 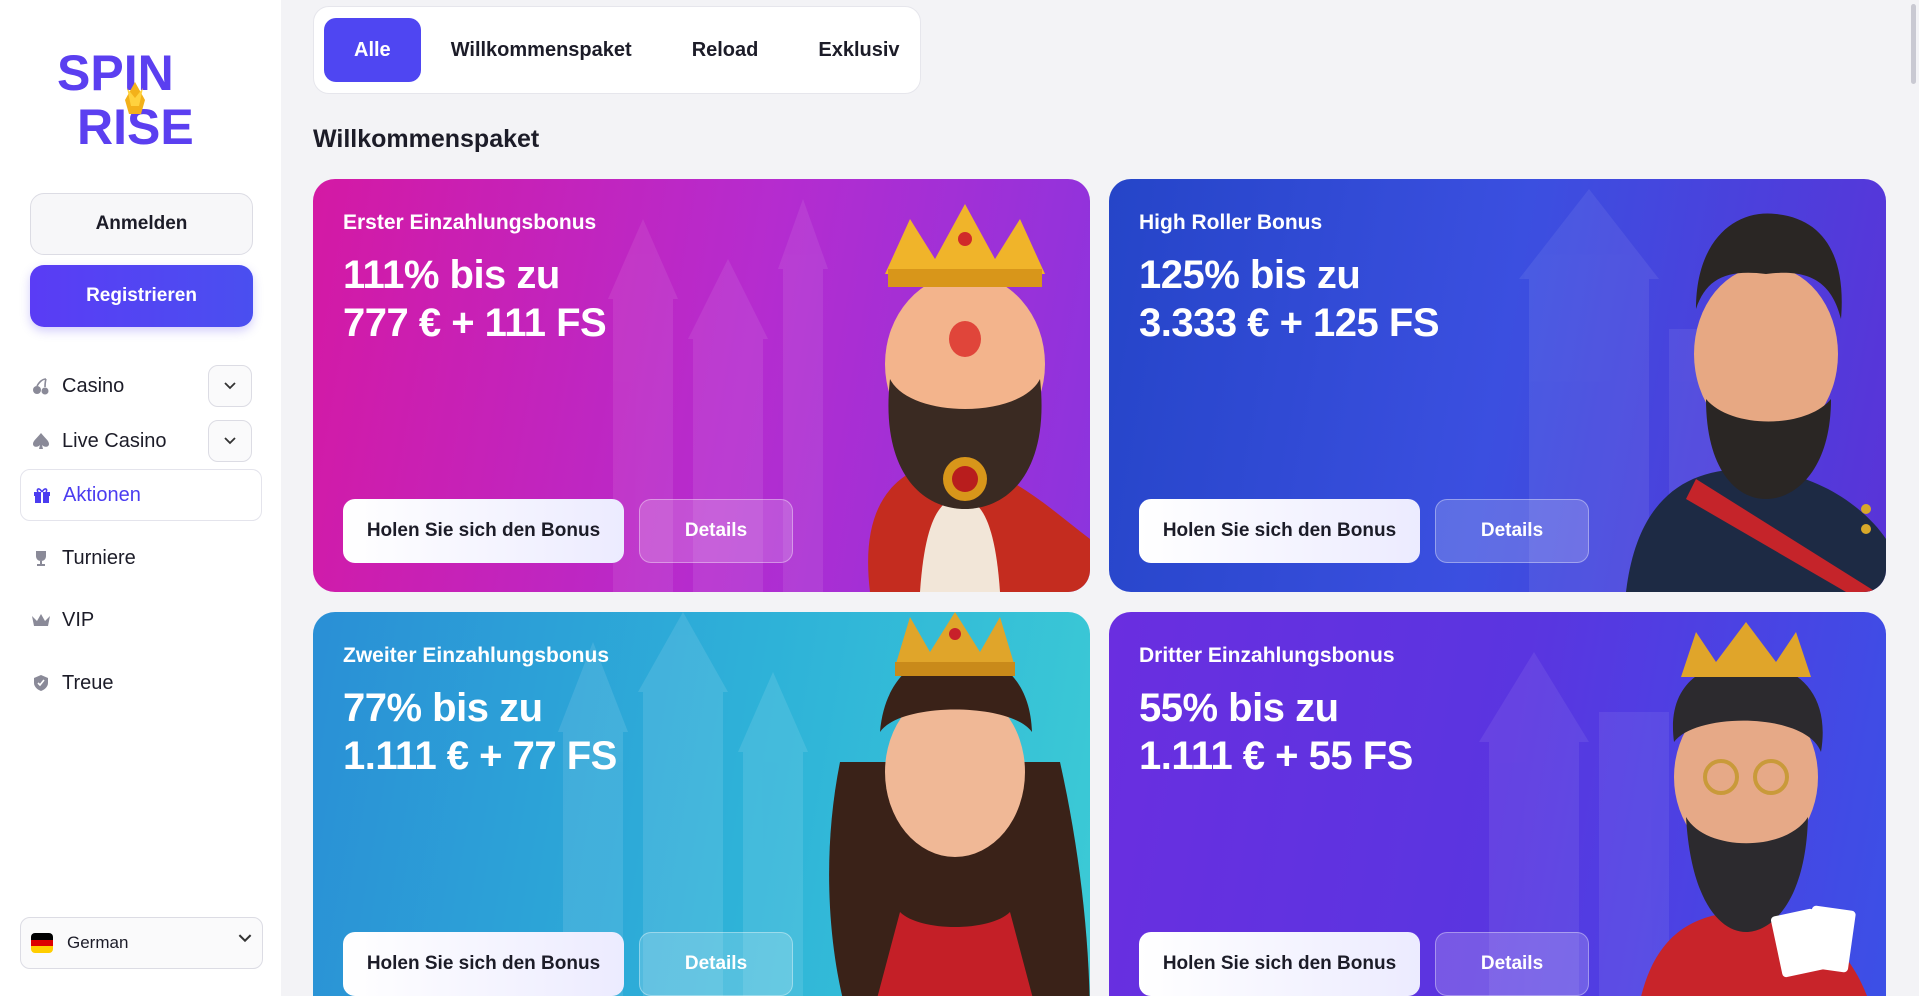 What do you see at coordinates (480, 732) in the screenshot?
I see `card-title: 77% bis zu 1.111 € + 77 FS` at bounding box center [480, 732].